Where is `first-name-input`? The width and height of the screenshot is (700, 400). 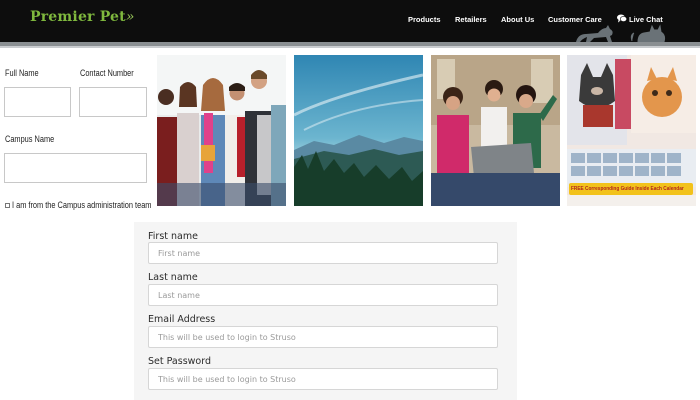 first-name-input is located at coordinates (323, 253).